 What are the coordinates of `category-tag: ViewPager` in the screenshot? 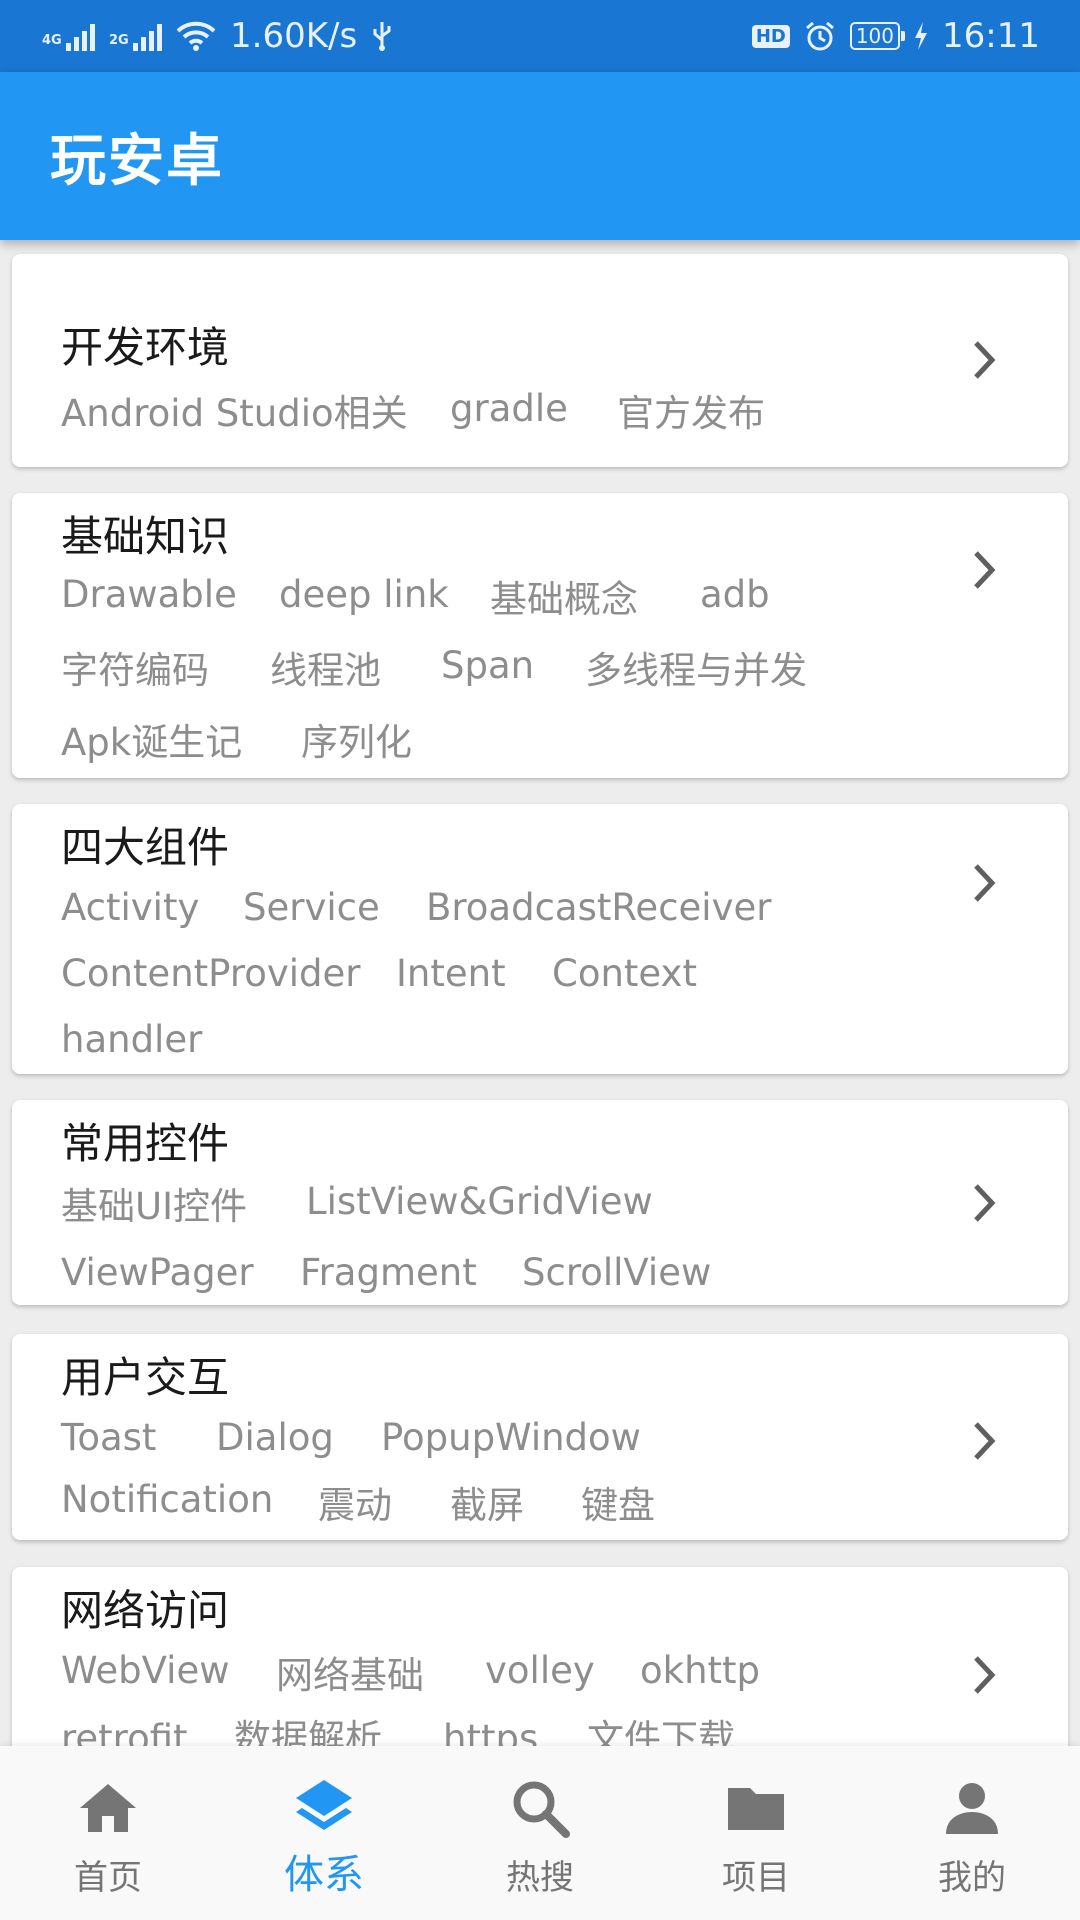 It's located at (157, 1272).